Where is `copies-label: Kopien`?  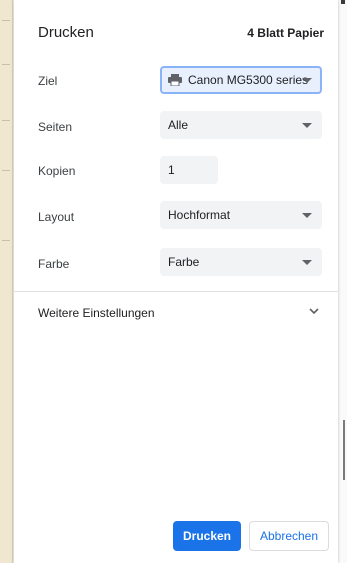
copies-label: Kopien is located at coordinates (57, 171).